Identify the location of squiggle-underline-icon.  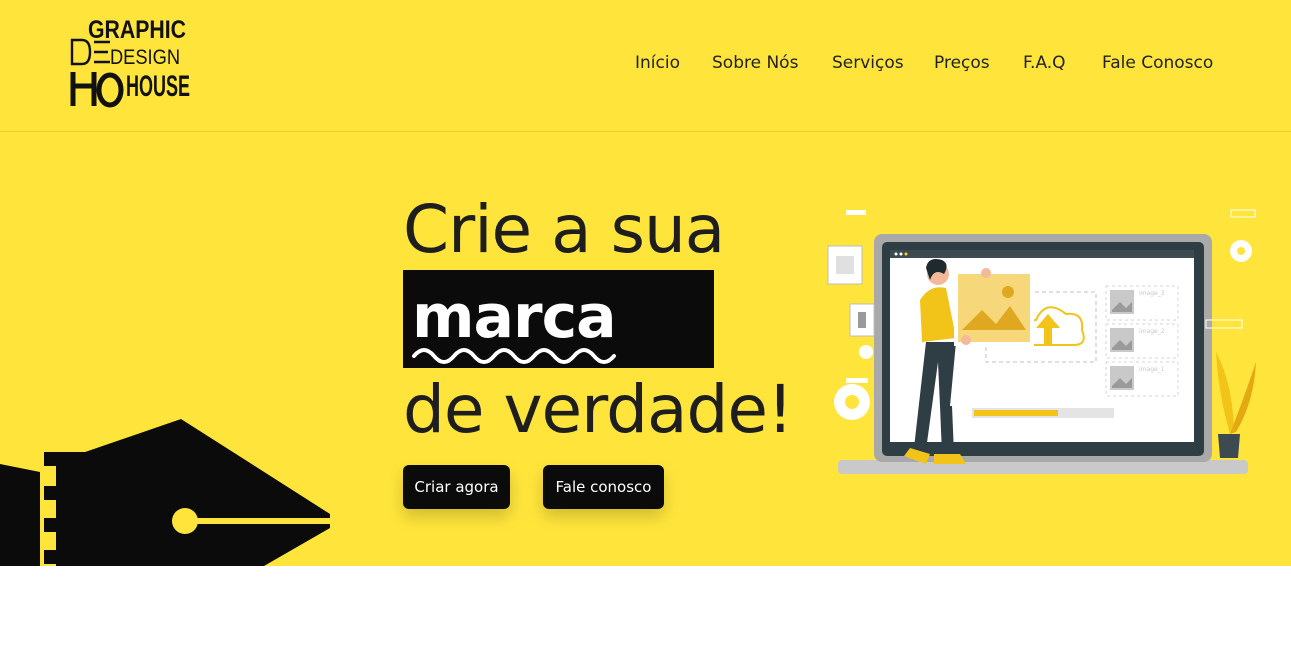
(514, 356).